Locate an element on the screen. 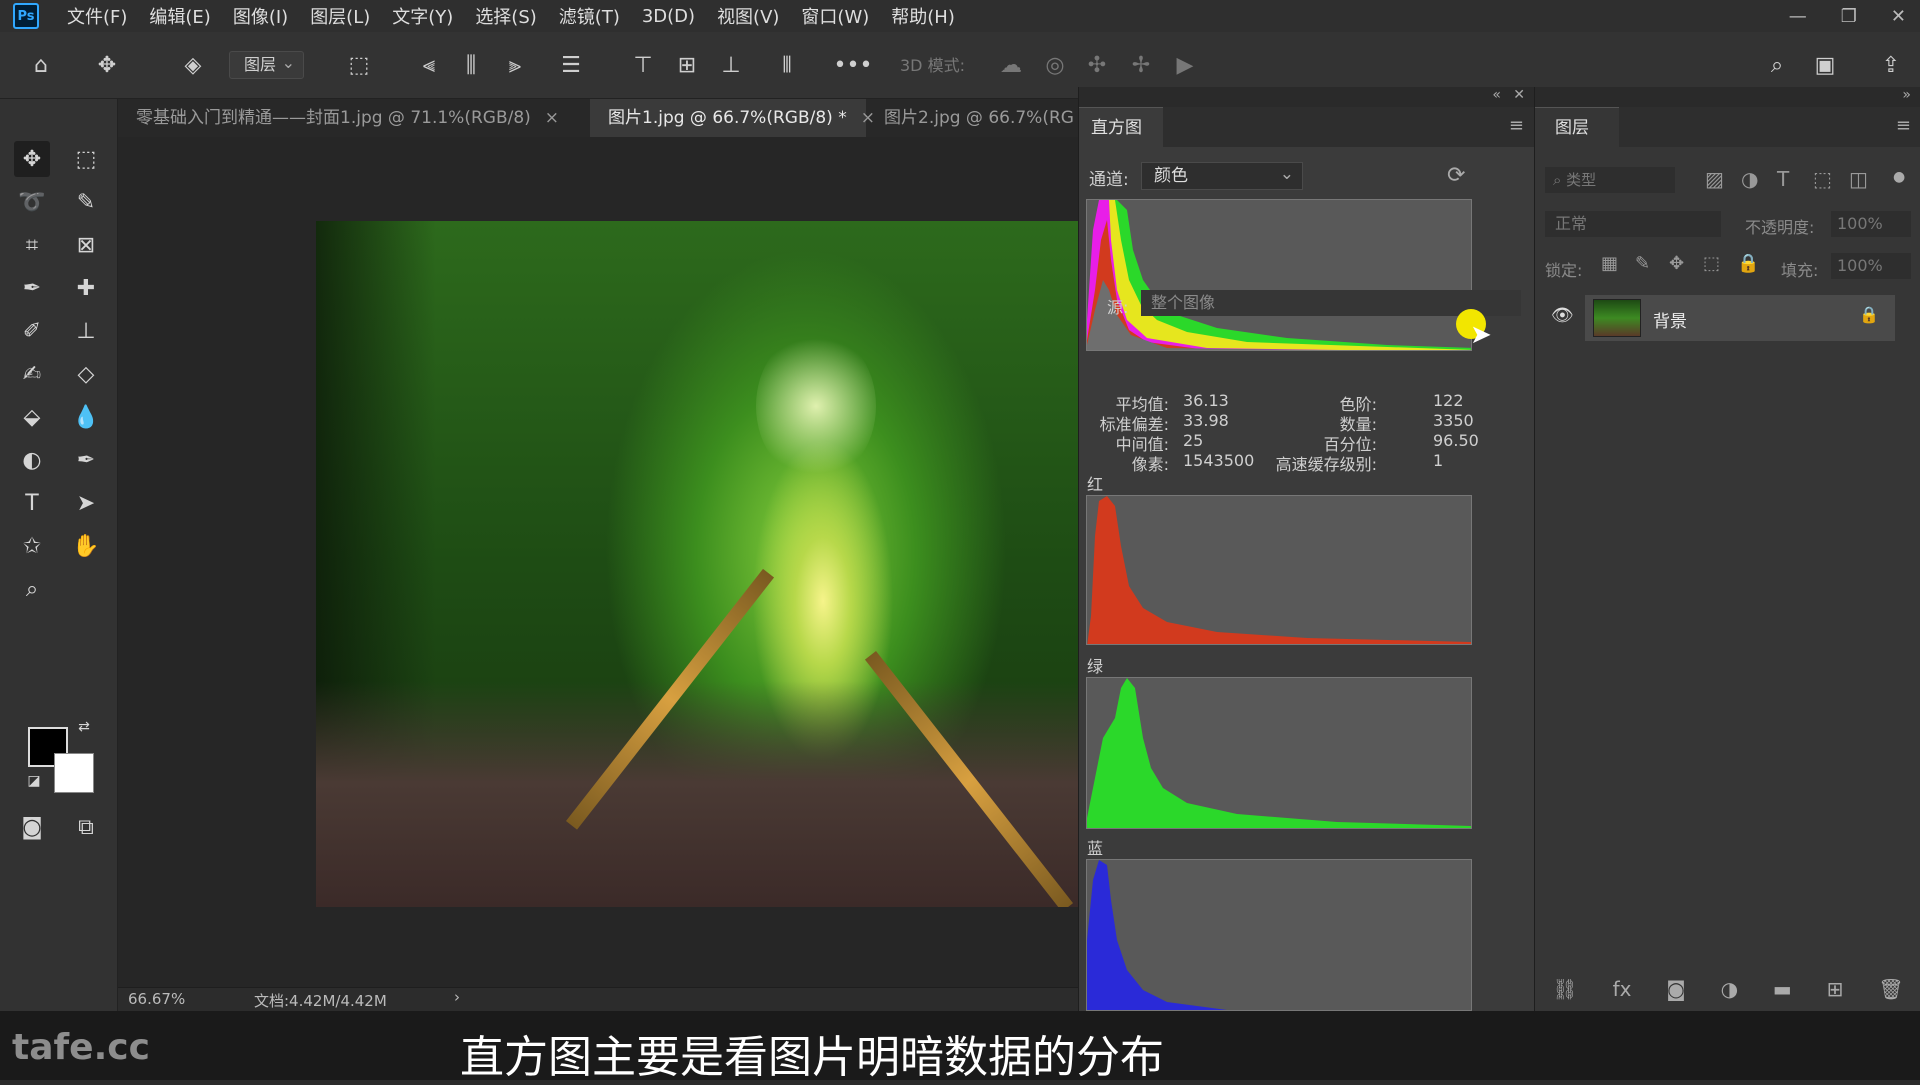 Image resolution: width=1920 pixels, height=1085 pixels. restore-icon: ❐ is located at coordinates (1849, 16).